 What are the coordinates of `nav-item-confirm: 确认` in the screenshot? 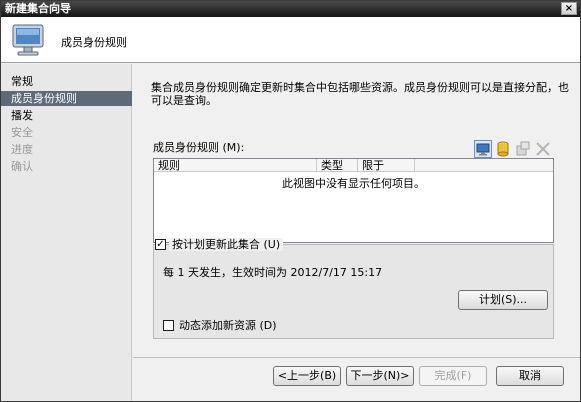 It's located at (22, 166).